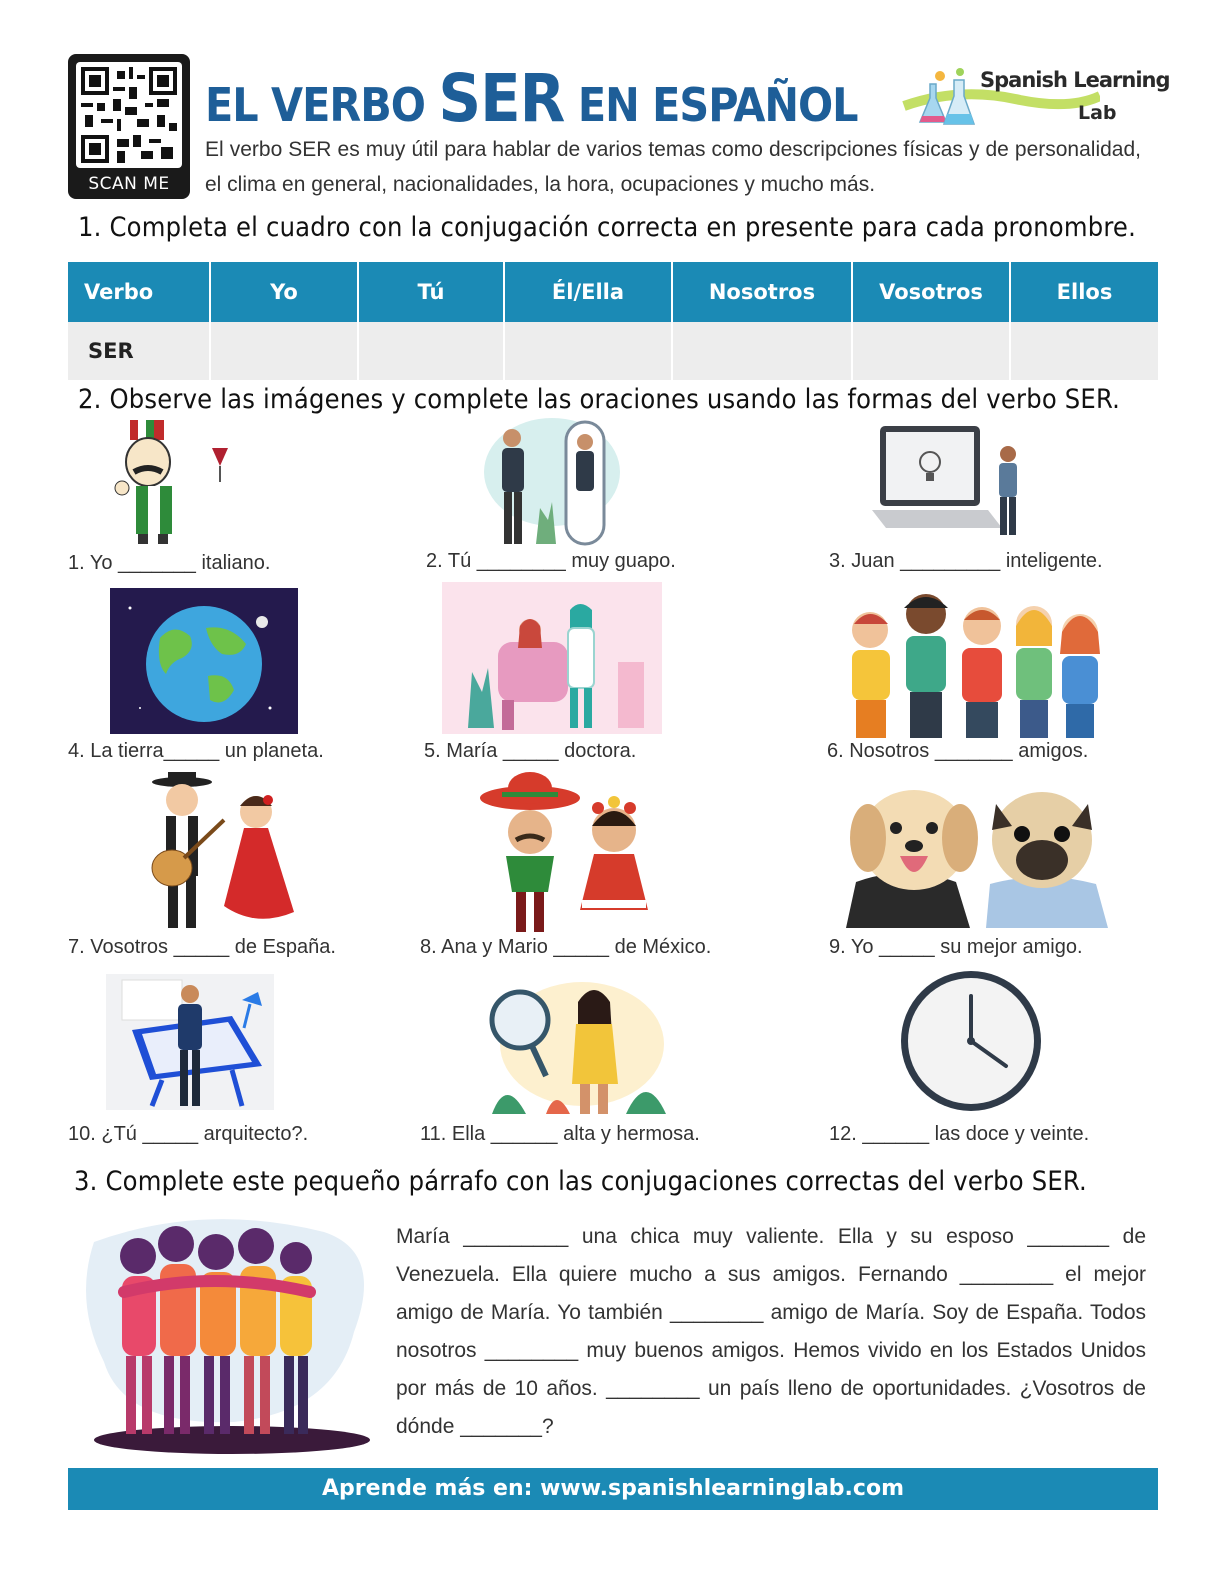 Image resolution: width=1228 pixels, height=1590 pixels. What do you see at coordinates (966, 561) in the screenshot?
I see `exercise-caption: 3. Juan _________ inteligente.` at bounding box center [966, 561].